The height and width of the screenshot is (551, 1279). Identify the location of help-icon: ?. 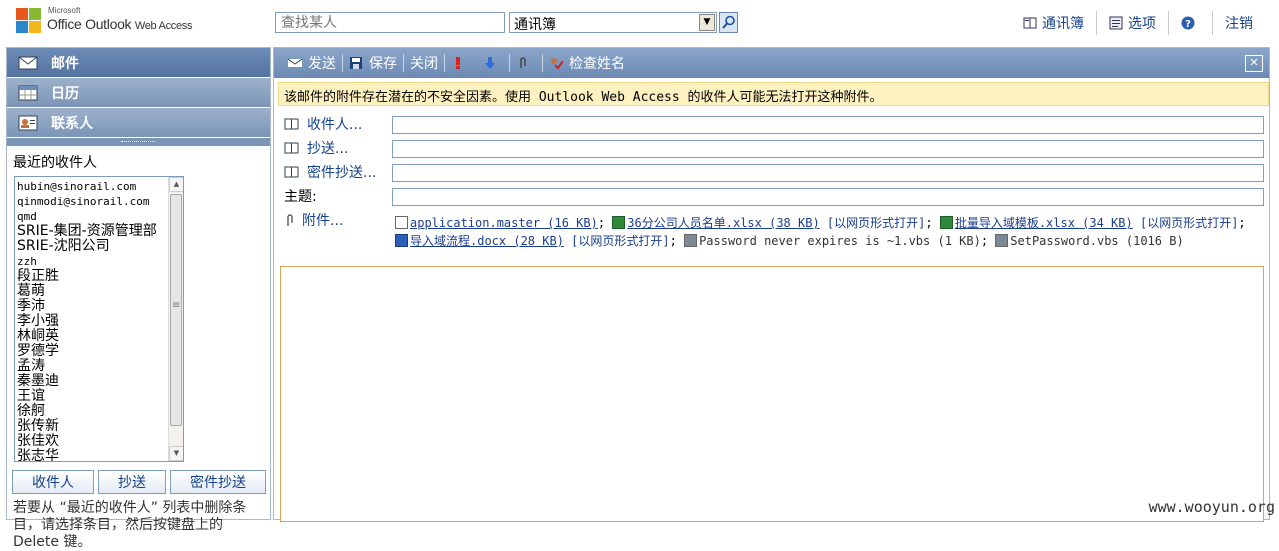
(1188, 23).